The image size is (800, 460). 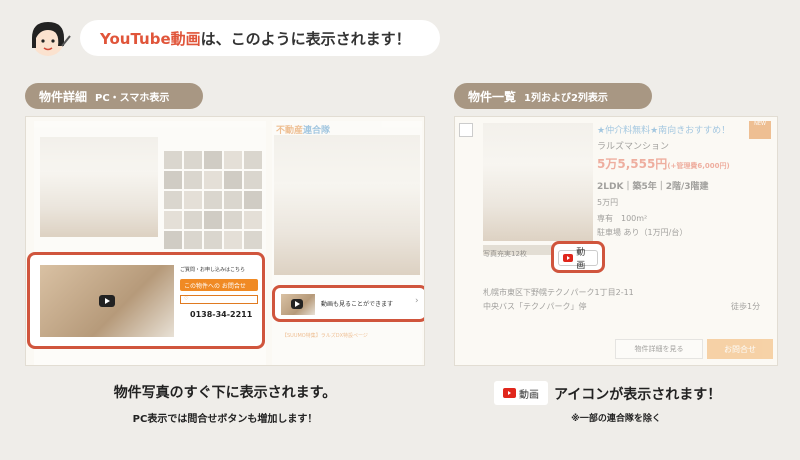 I want to click on contact-button: この物件への お問合せ, so click(x=219, y=285).